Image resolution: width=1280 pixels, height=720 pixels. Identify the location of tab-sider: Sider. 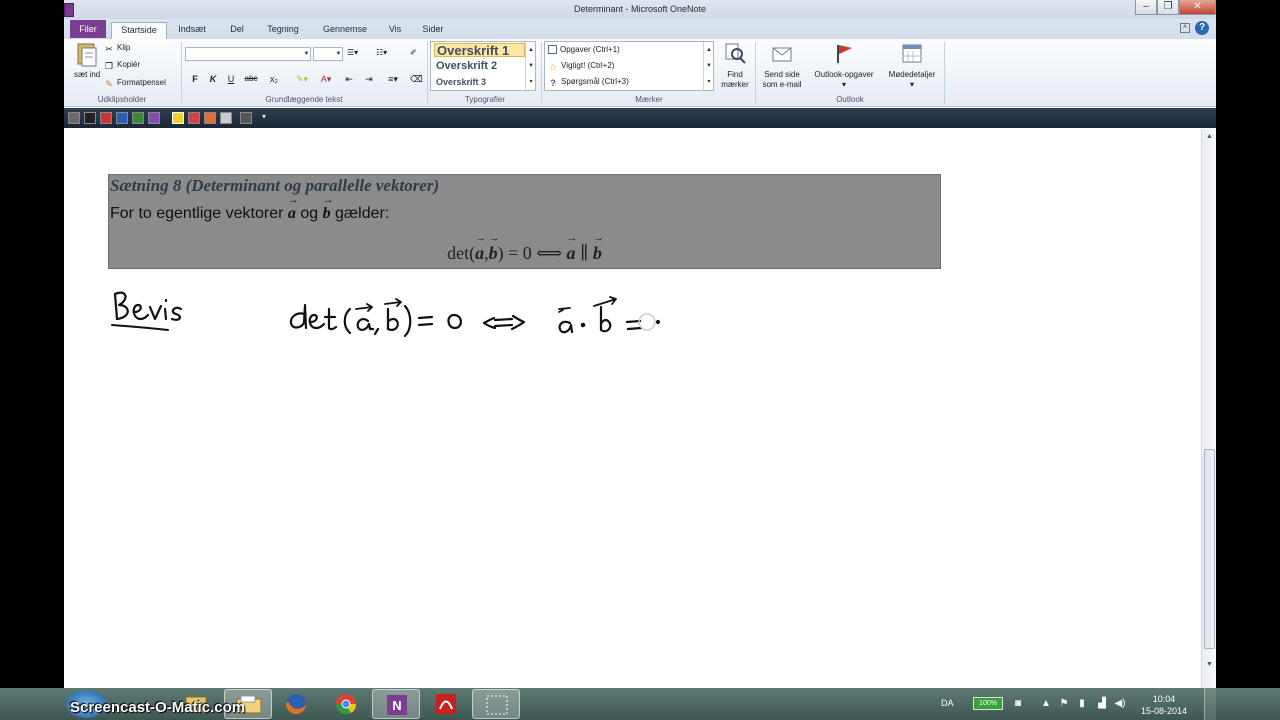
(433, 30).